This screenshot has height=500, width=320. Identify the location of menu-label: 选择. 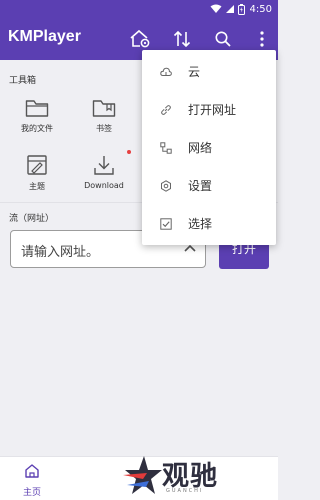
(200, 224).